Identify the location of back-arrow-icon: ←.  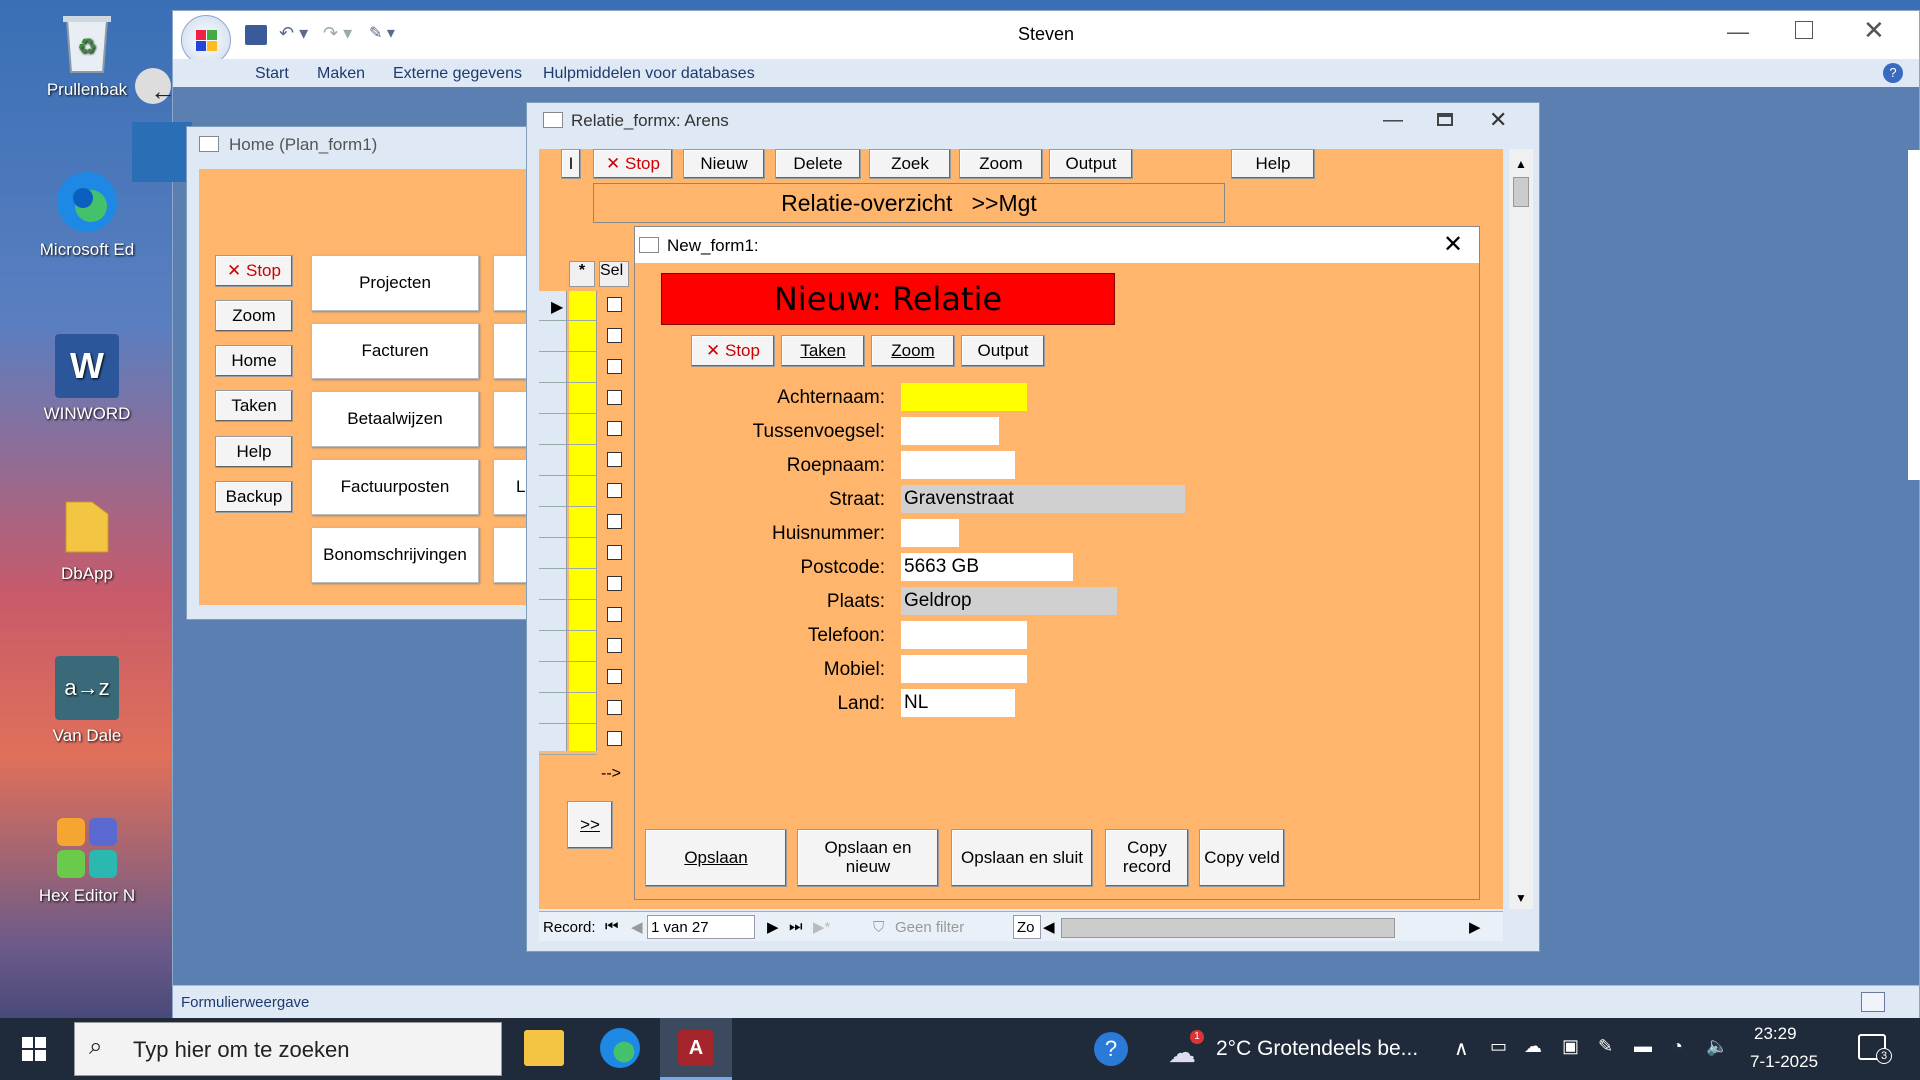
(163, 91).